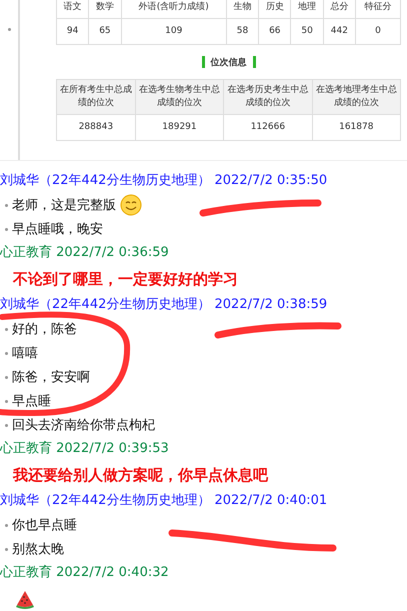 This screenshot has height=611, width=407. Describe the element at coordinates (38, 549) in the screenshot. I see `message-text: 别熬太晚` at that location.